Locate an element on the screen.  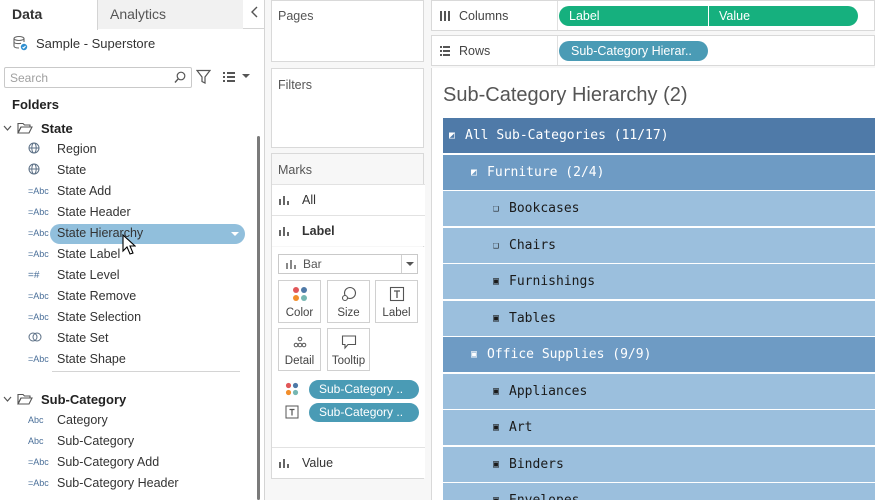
hierarchy-row: ▣ Envelopes is located at coordinates (659, 491).